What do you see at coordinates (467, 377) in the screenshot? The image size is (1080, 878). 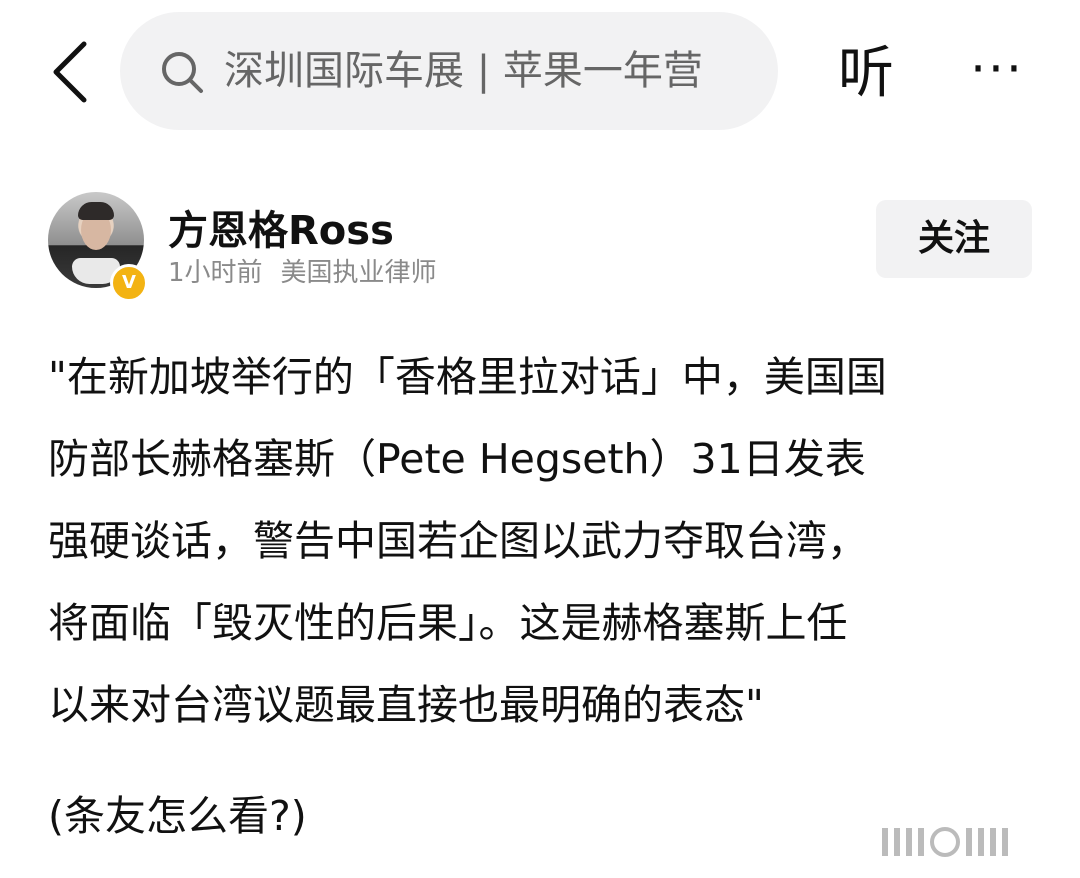 I see `post-line: "在新加坡举行的「香格里拉对话」中，美国国` at bounding box center [467, 377].